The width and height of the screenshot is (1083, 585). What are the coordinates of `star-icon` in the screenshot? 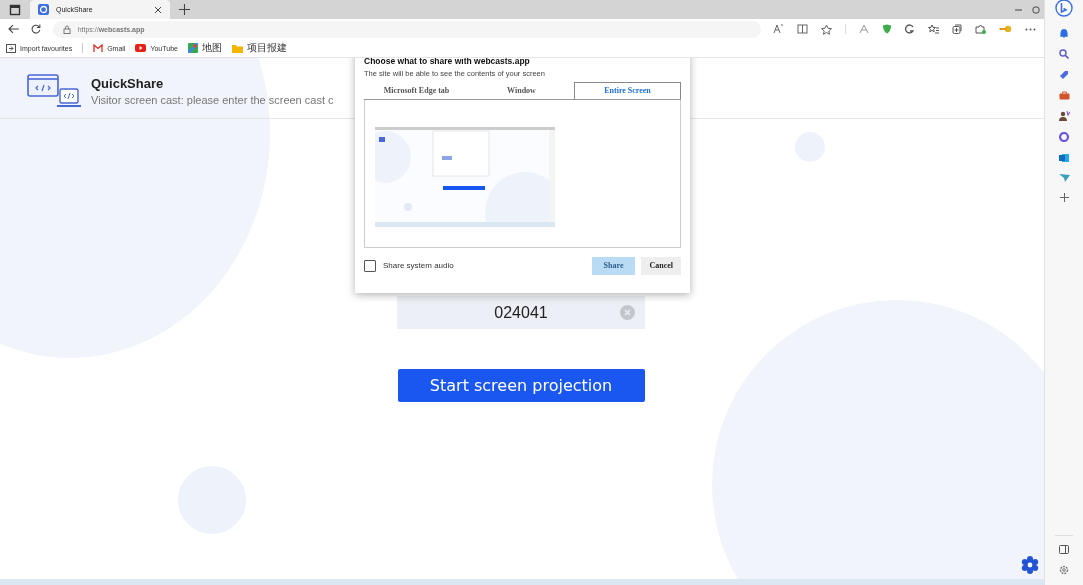 It's located at (826, 29).